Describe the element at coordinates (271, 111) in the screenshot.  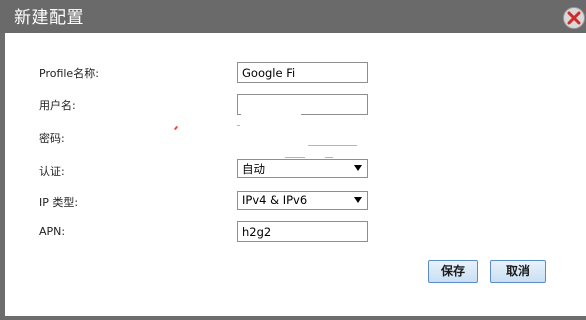
I see `redaction-patch` at that location.